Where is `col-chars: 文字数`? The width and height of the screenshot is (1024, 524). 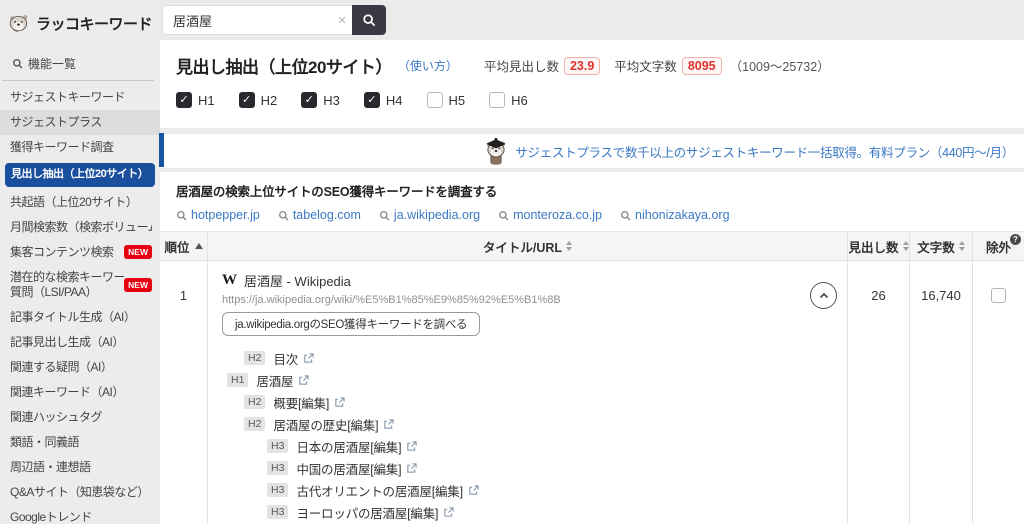 col-chars: 文字数 is located at coordinates (940, 246).